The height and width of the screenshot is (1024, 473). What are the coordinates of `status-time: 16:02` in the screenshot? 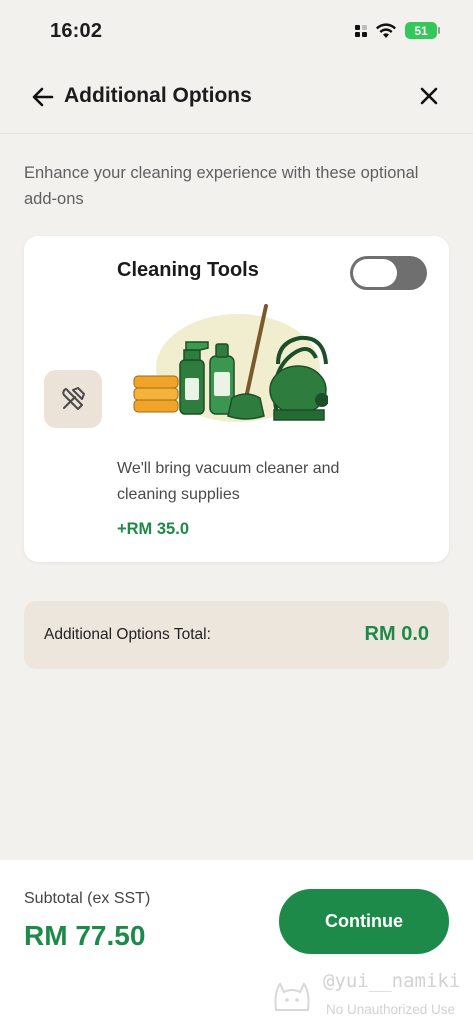 It's located at (76, 31).